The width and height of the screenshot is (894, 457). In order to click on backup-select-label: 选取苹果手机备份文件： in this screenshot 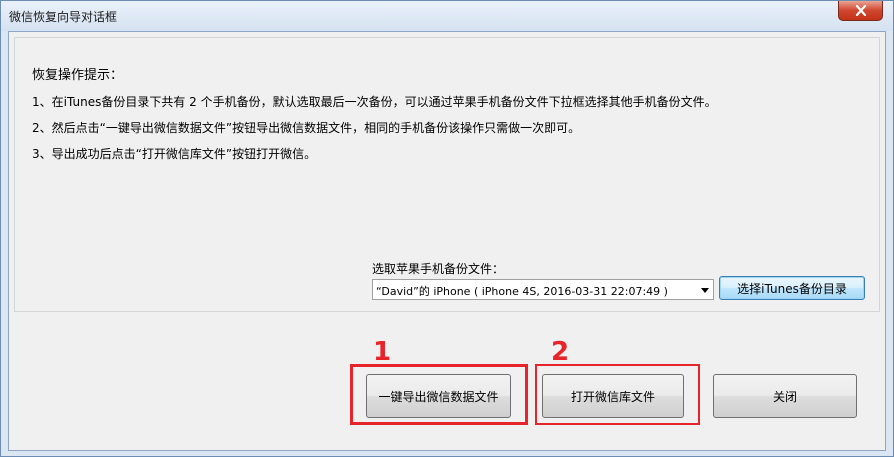, I will do `click(438, 269)`.